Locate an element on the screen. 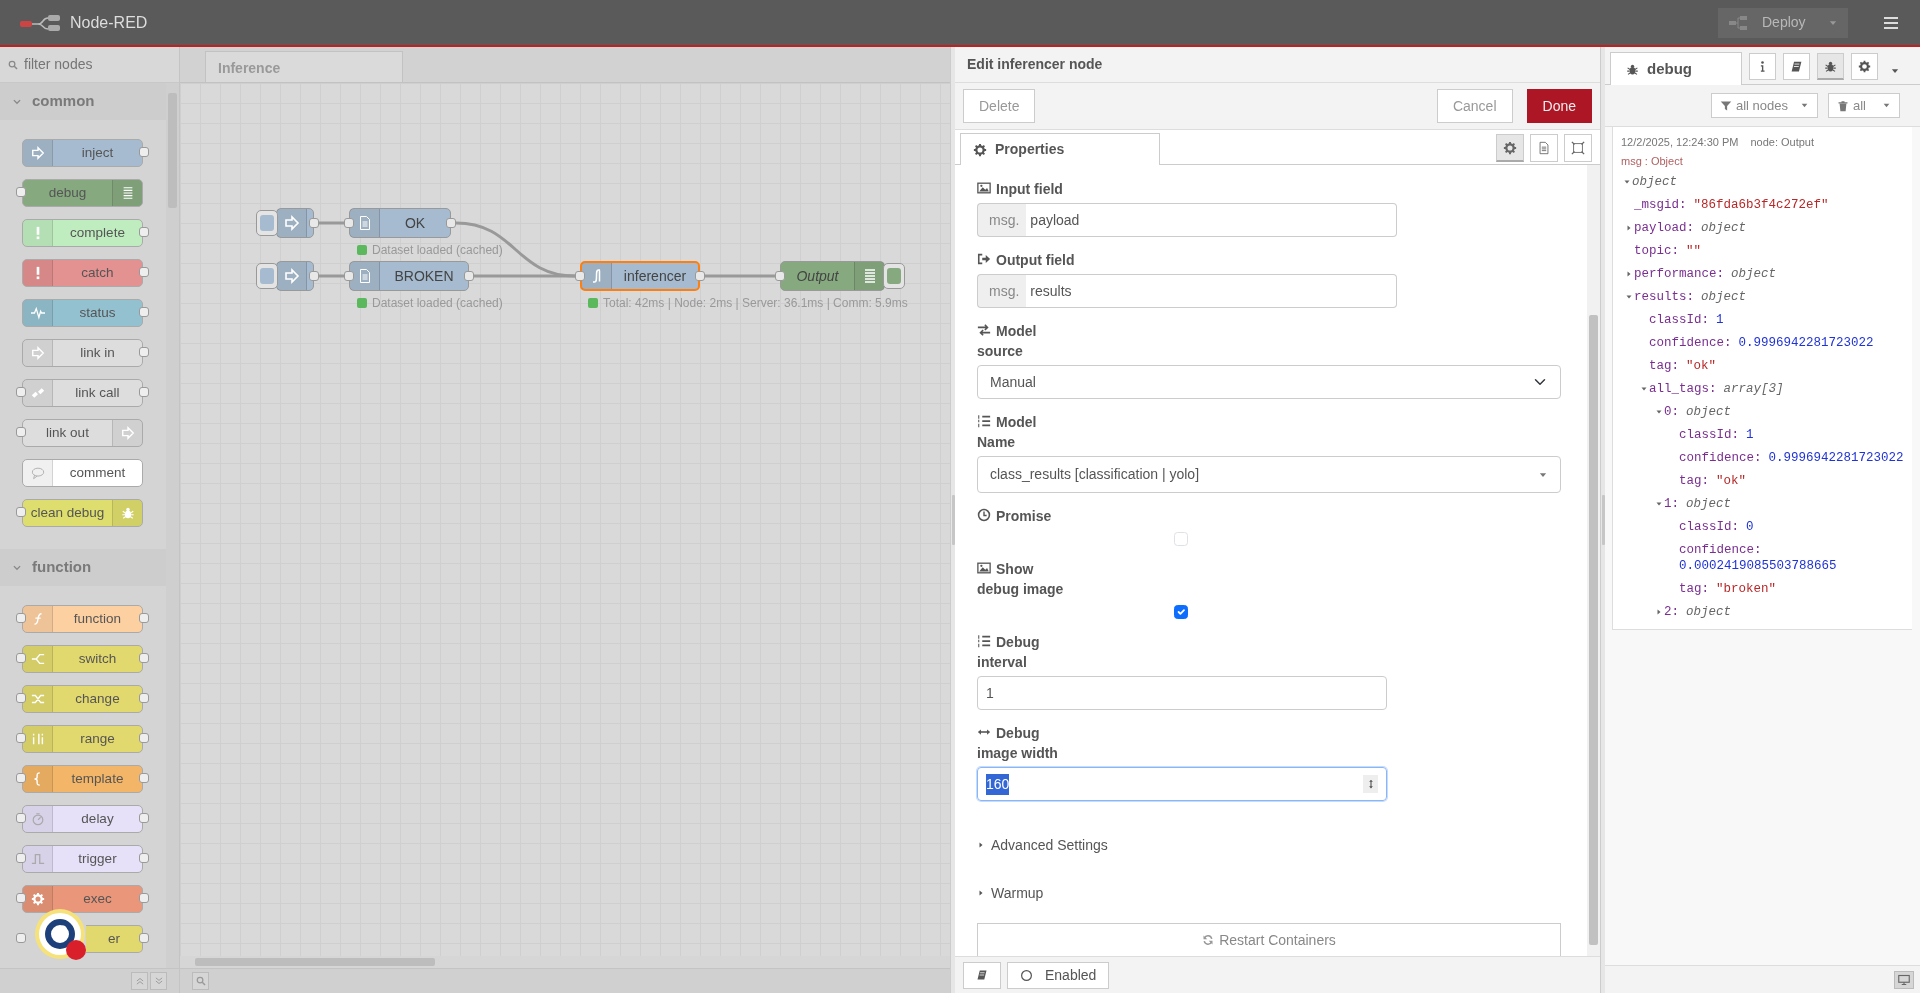  checkbox is located at coordinates (1181, 612).